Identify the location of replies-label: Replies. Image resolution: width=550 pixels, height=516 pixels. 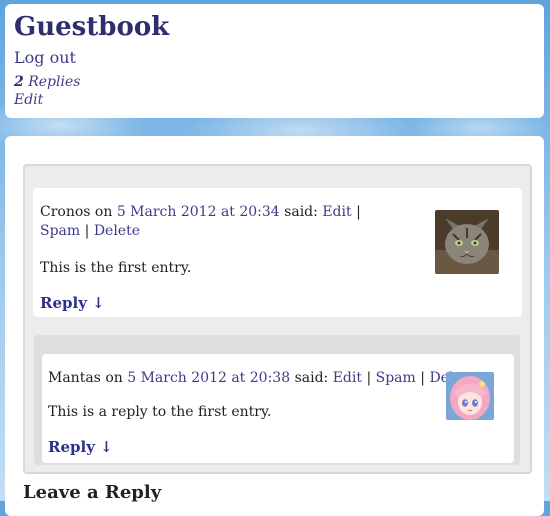
(54, 82).